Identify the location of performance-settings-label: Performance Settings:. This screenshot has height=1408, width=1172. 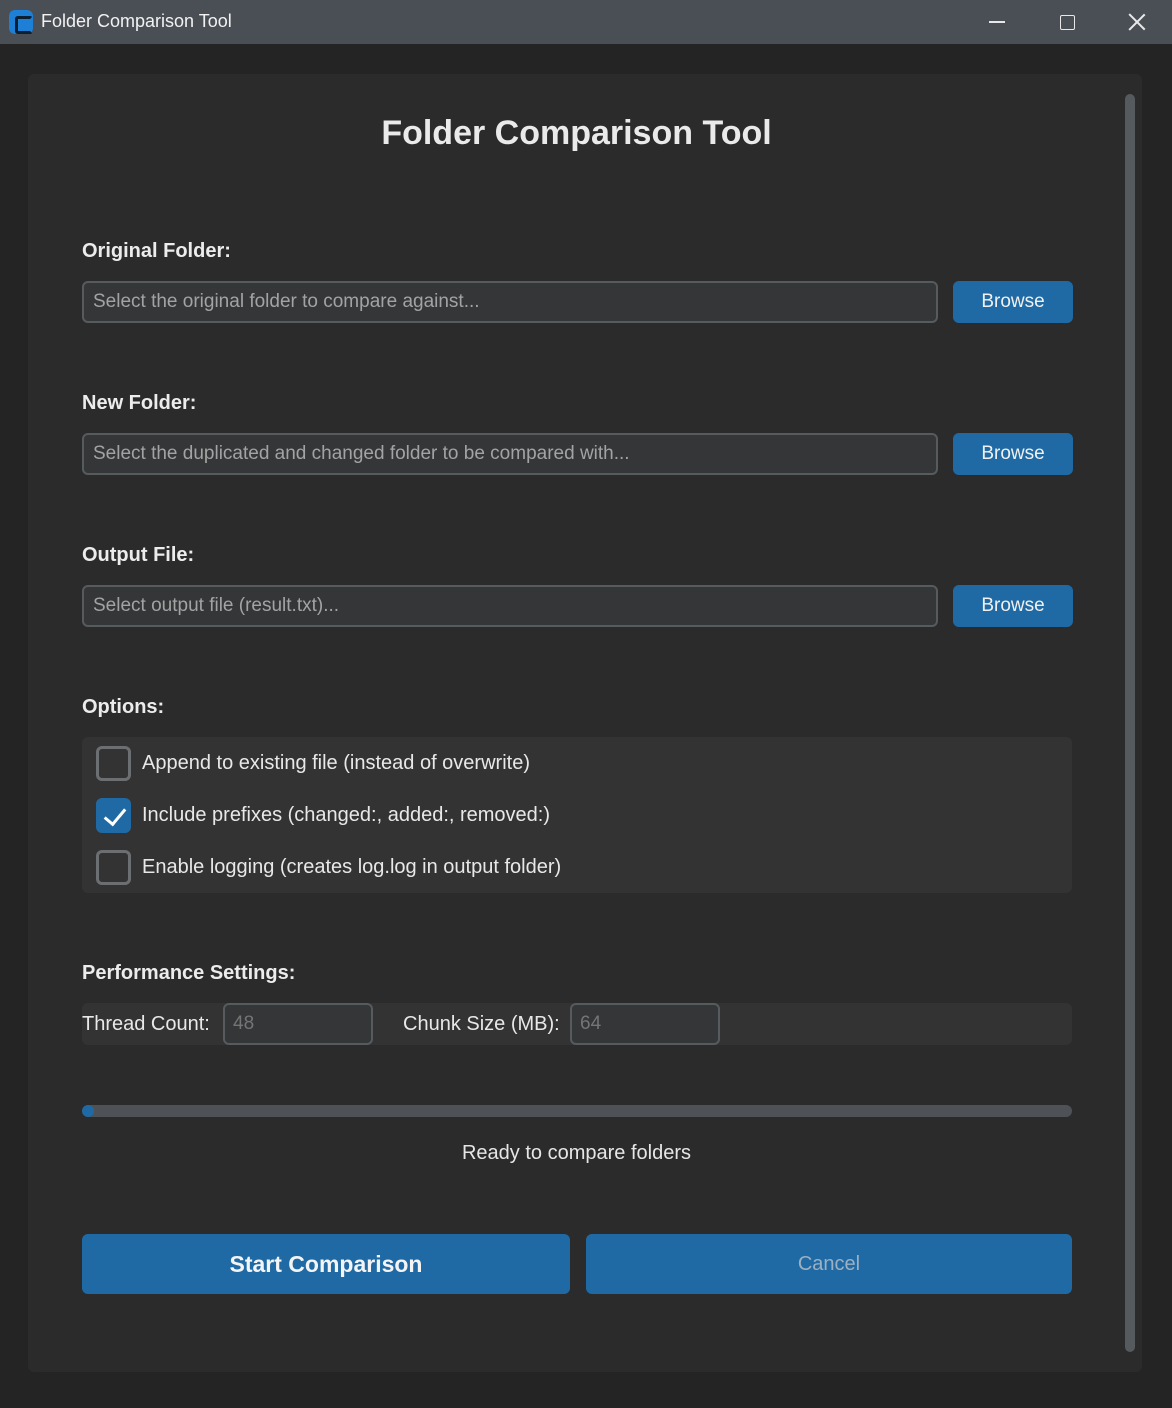
(189, 973).